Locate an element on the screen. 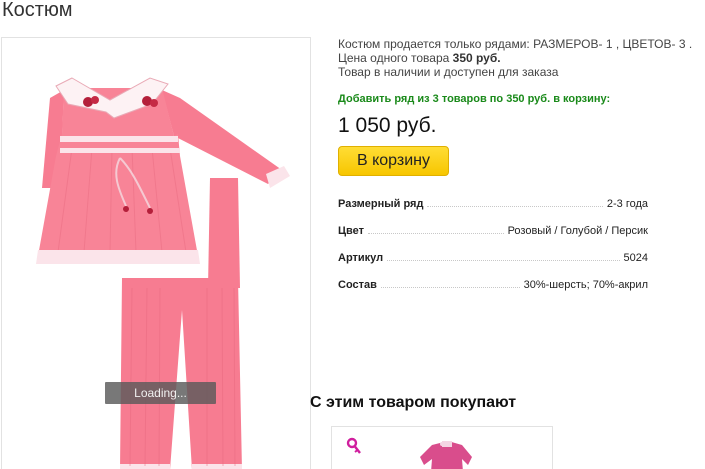 Image resolution: width=705 pixels, height=469 pixels. spec-label: Артикул is located at coordinates (361, 258).